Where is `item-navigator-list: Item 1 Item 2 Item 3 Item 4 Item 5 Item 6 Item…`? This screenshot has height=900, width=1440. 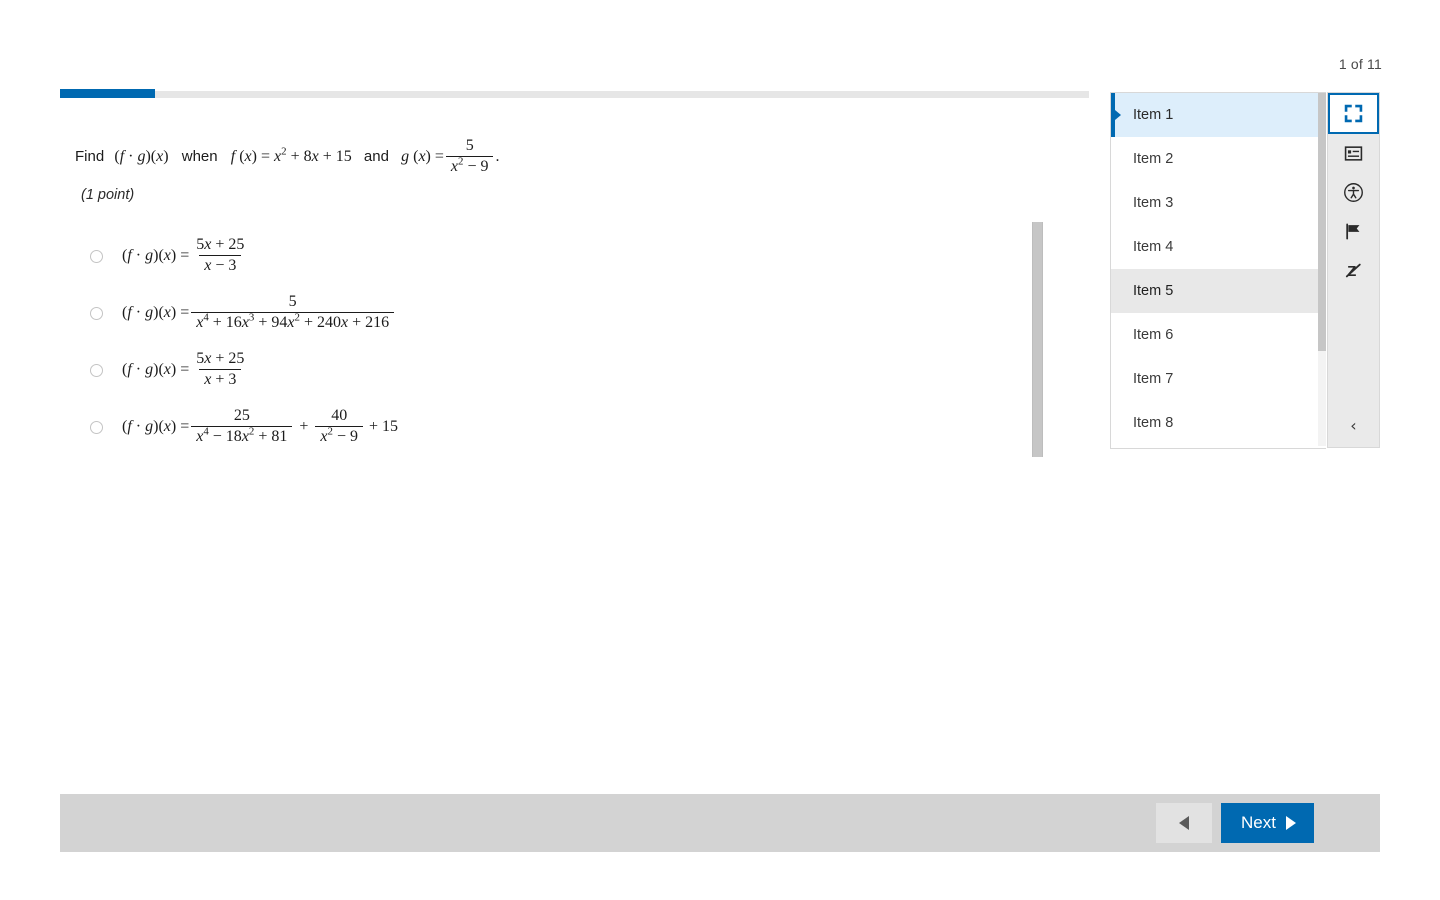 item-navigator-list: Item 1 Item 2 Item 3 Item 4 Item 5 Item 6 Item… is located at coordinates (1218, 269).